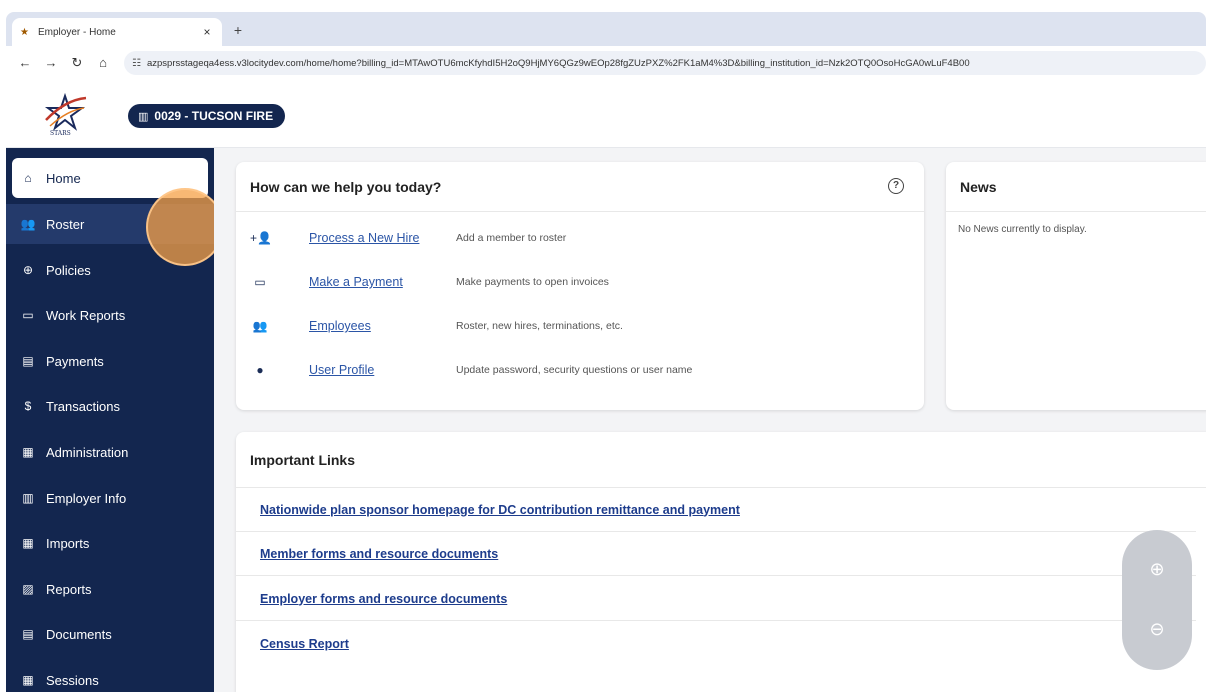 The image size is (1232, 695). Describe the element at coordinates (28, 178) in the screenshot. I see `home-icon: ⌂` at that location.